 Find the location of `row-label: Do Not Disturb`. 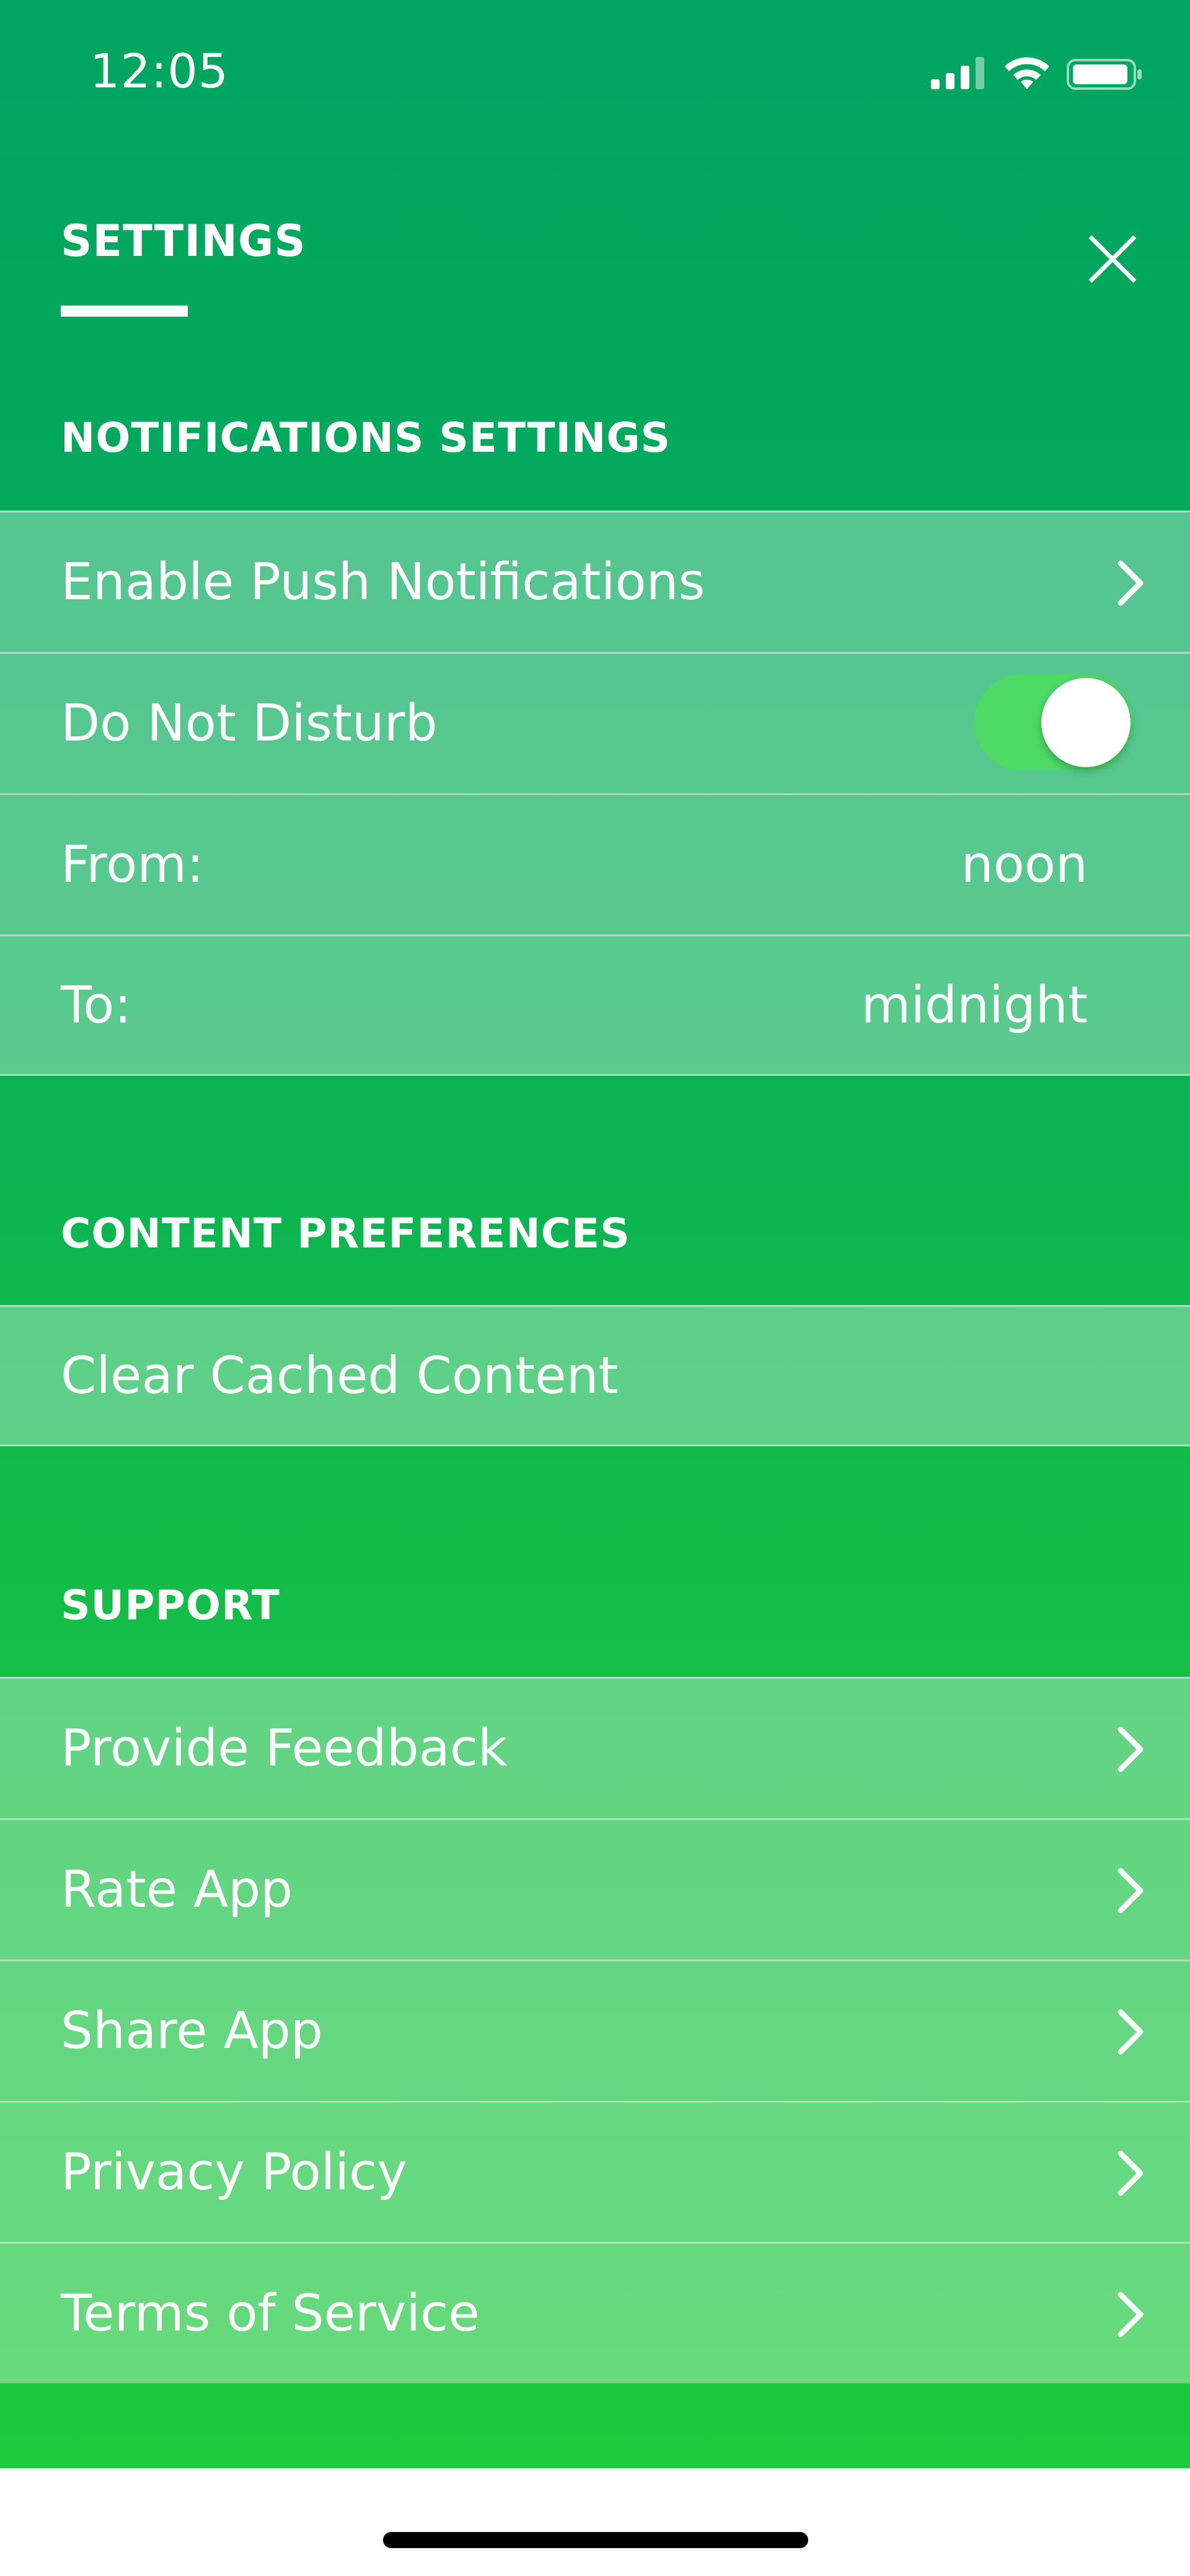

row-label: Do Not Disturb is located at coordinates (249, 724).